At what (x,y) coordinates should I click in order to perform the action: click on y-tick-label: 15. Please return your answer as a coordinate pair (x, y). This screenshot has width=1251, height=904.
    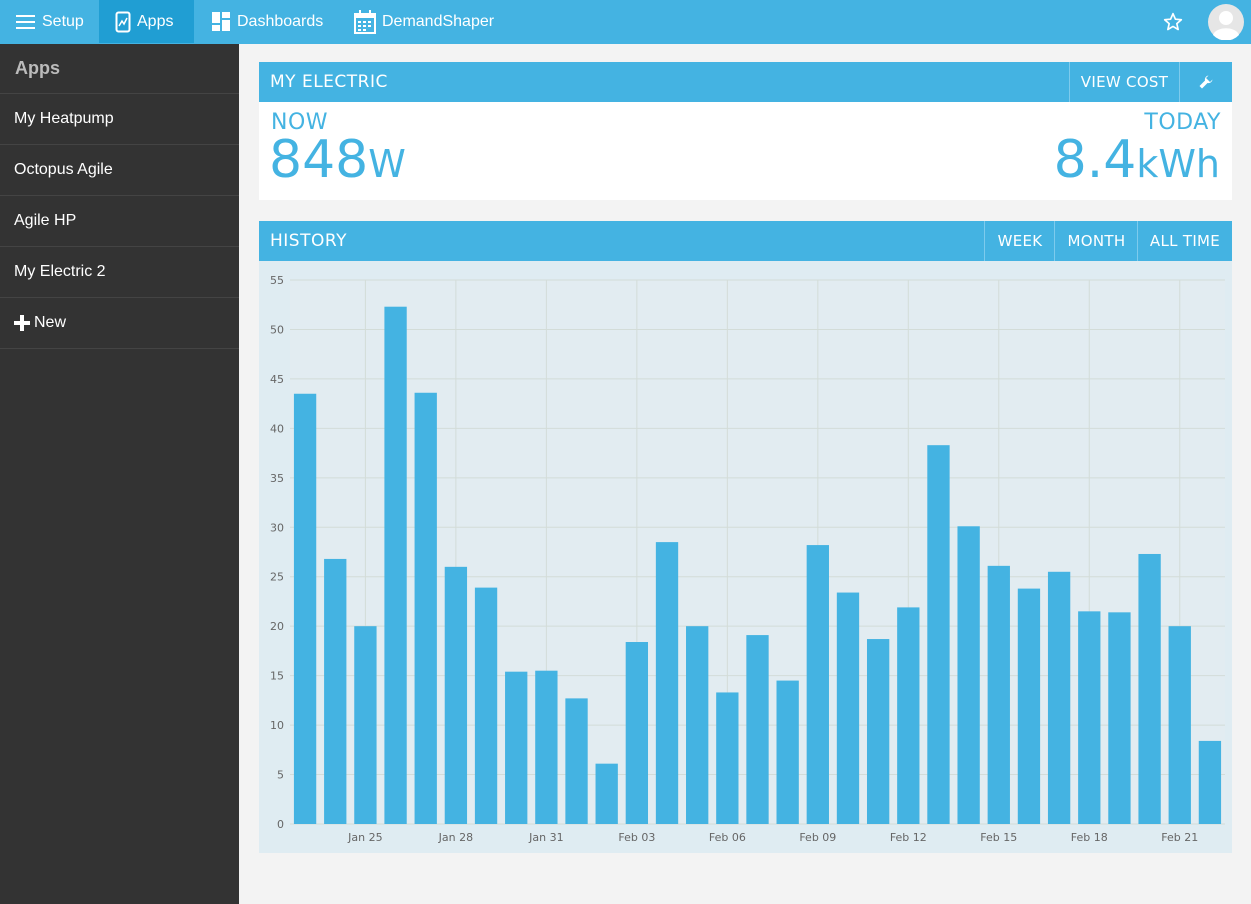
    Looking at the image, I should click on (277, 676).